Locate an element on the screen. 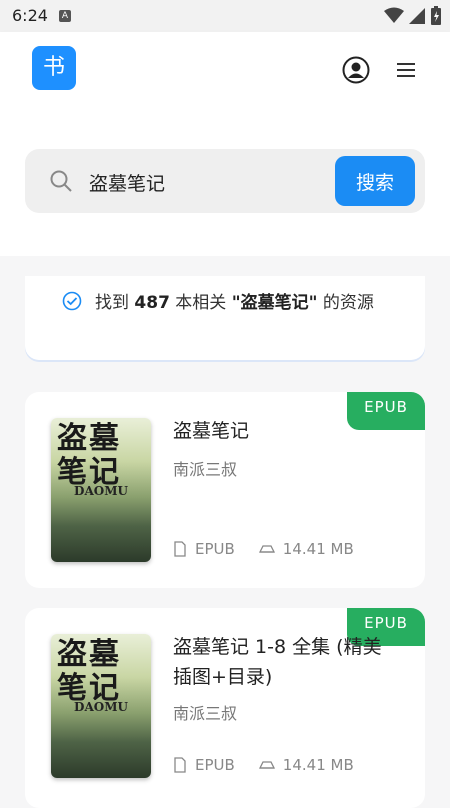  result-middle: 本相关 is located at coordinates (200, 303).